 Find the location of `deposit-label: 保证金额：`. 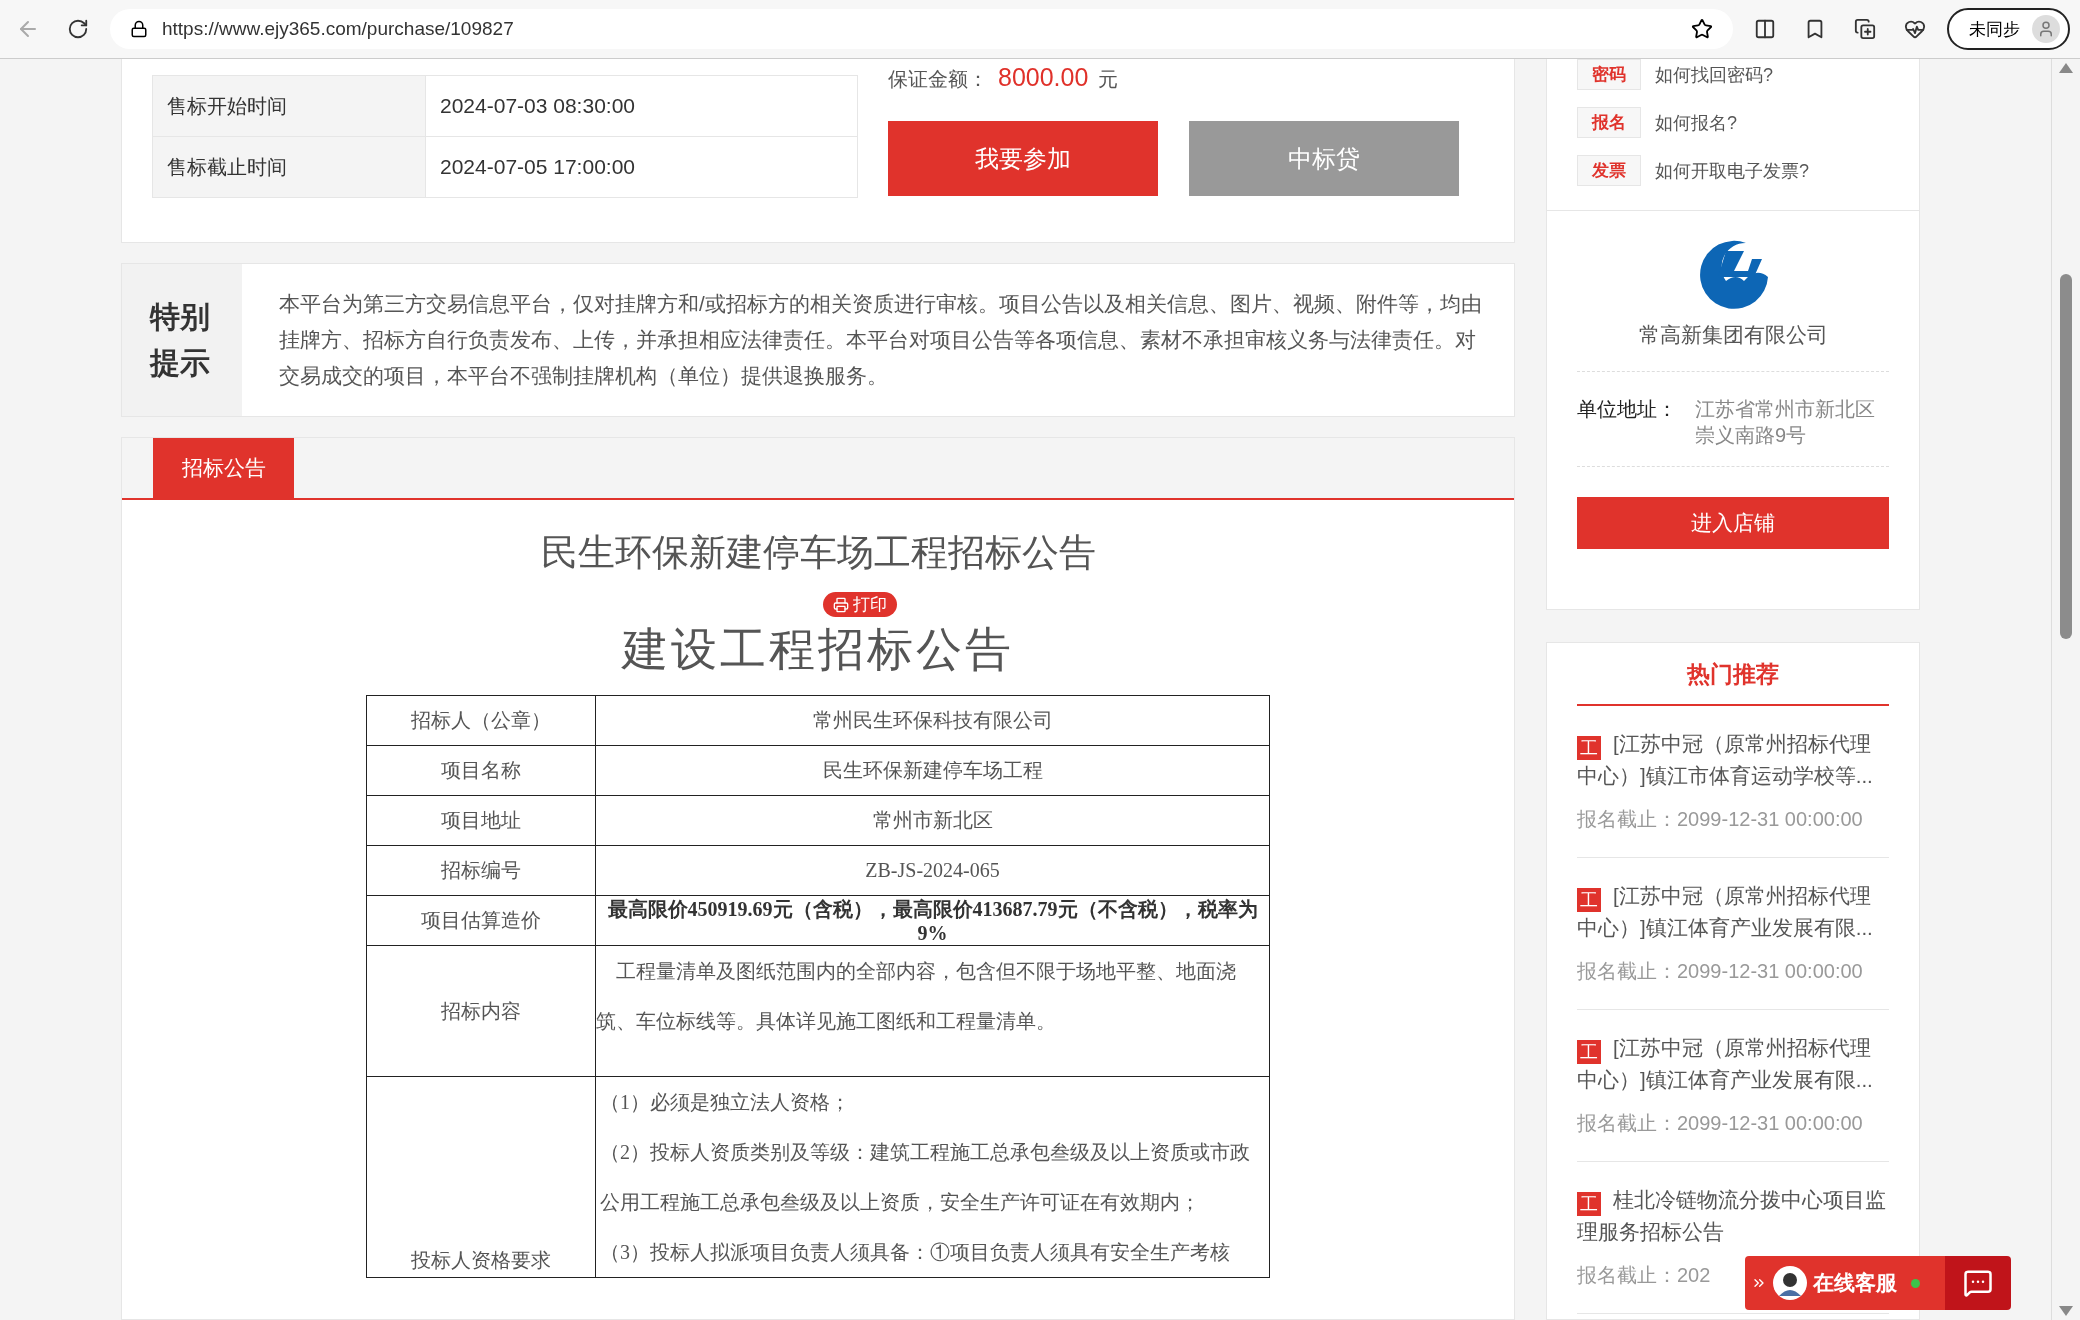

deposit-label: 保证金额： is located at coordinates (938, 79).